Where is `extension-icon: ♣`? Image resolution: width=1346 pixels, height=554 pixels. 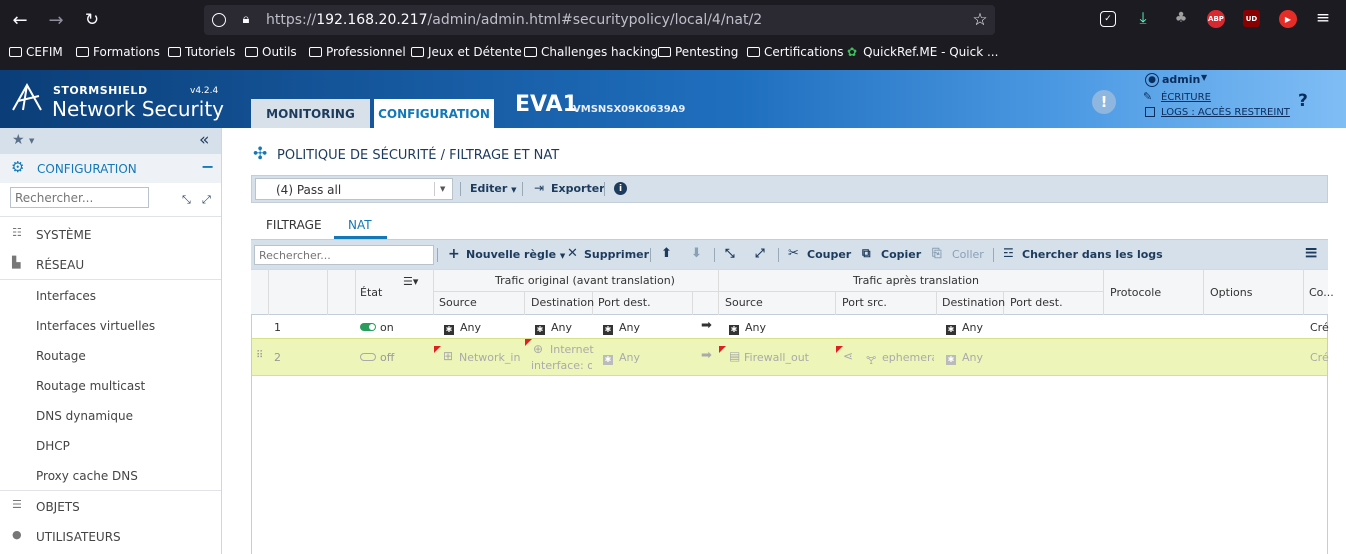
extension-icon: ♣ is located at coordinates (1181, 18).